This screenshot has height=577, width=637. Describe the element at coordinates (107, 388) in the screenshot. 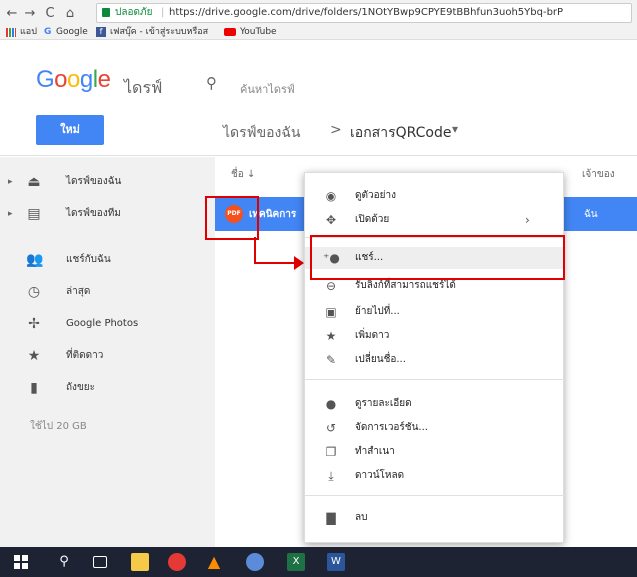

I see `sidebar-item-trash: ▮ ถังขยะ` at that location.